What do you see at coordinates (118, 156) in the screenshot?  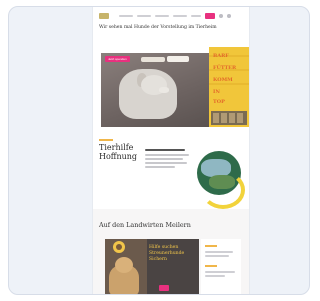 I see `section-title-line: Hoffnung` at bounding box center [118, 156].